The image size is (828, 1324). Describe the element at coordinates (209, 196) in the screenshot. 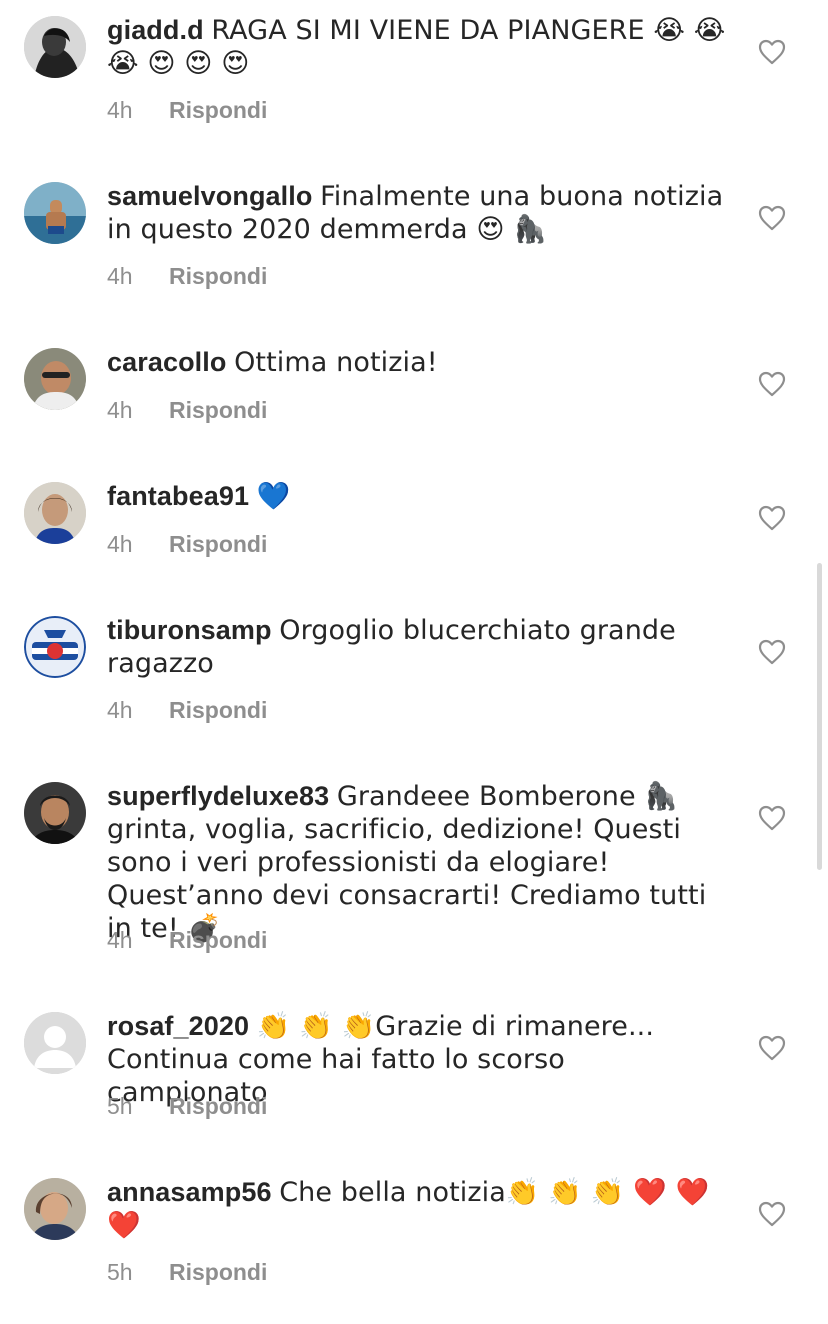

I see `comment-username: samuelvongallo` at that location.